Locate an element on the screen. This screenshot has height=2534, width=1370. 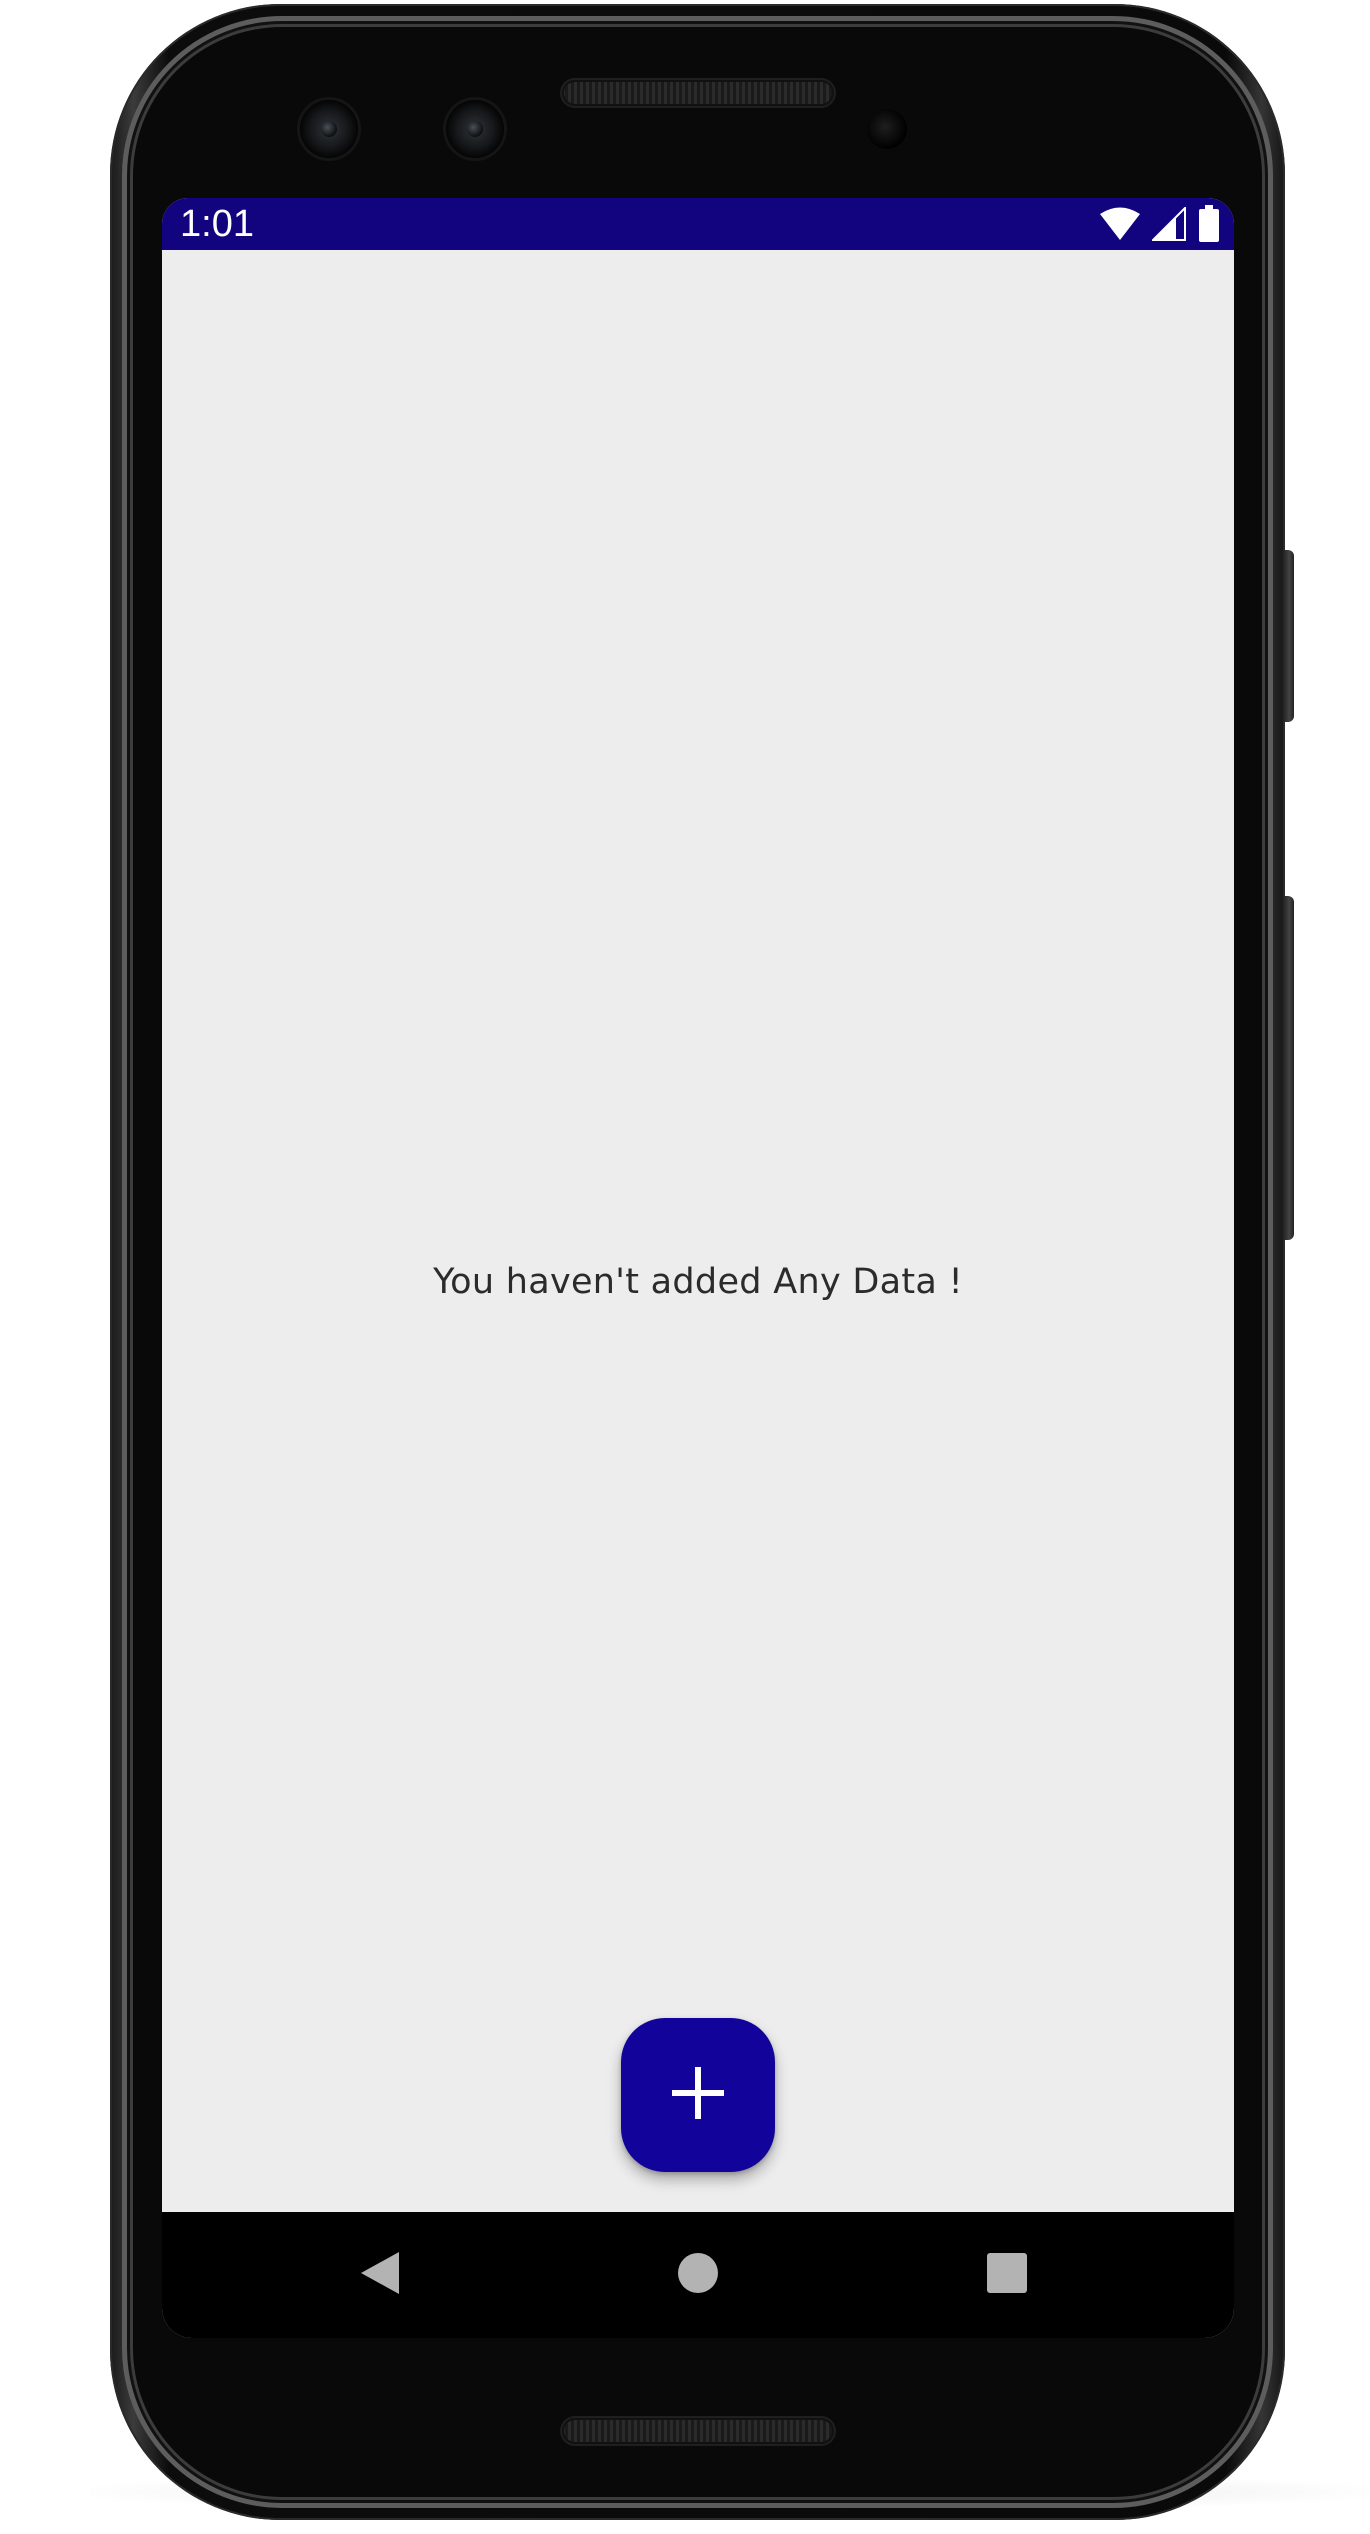
back-button is located at coordinates (380, 2275).